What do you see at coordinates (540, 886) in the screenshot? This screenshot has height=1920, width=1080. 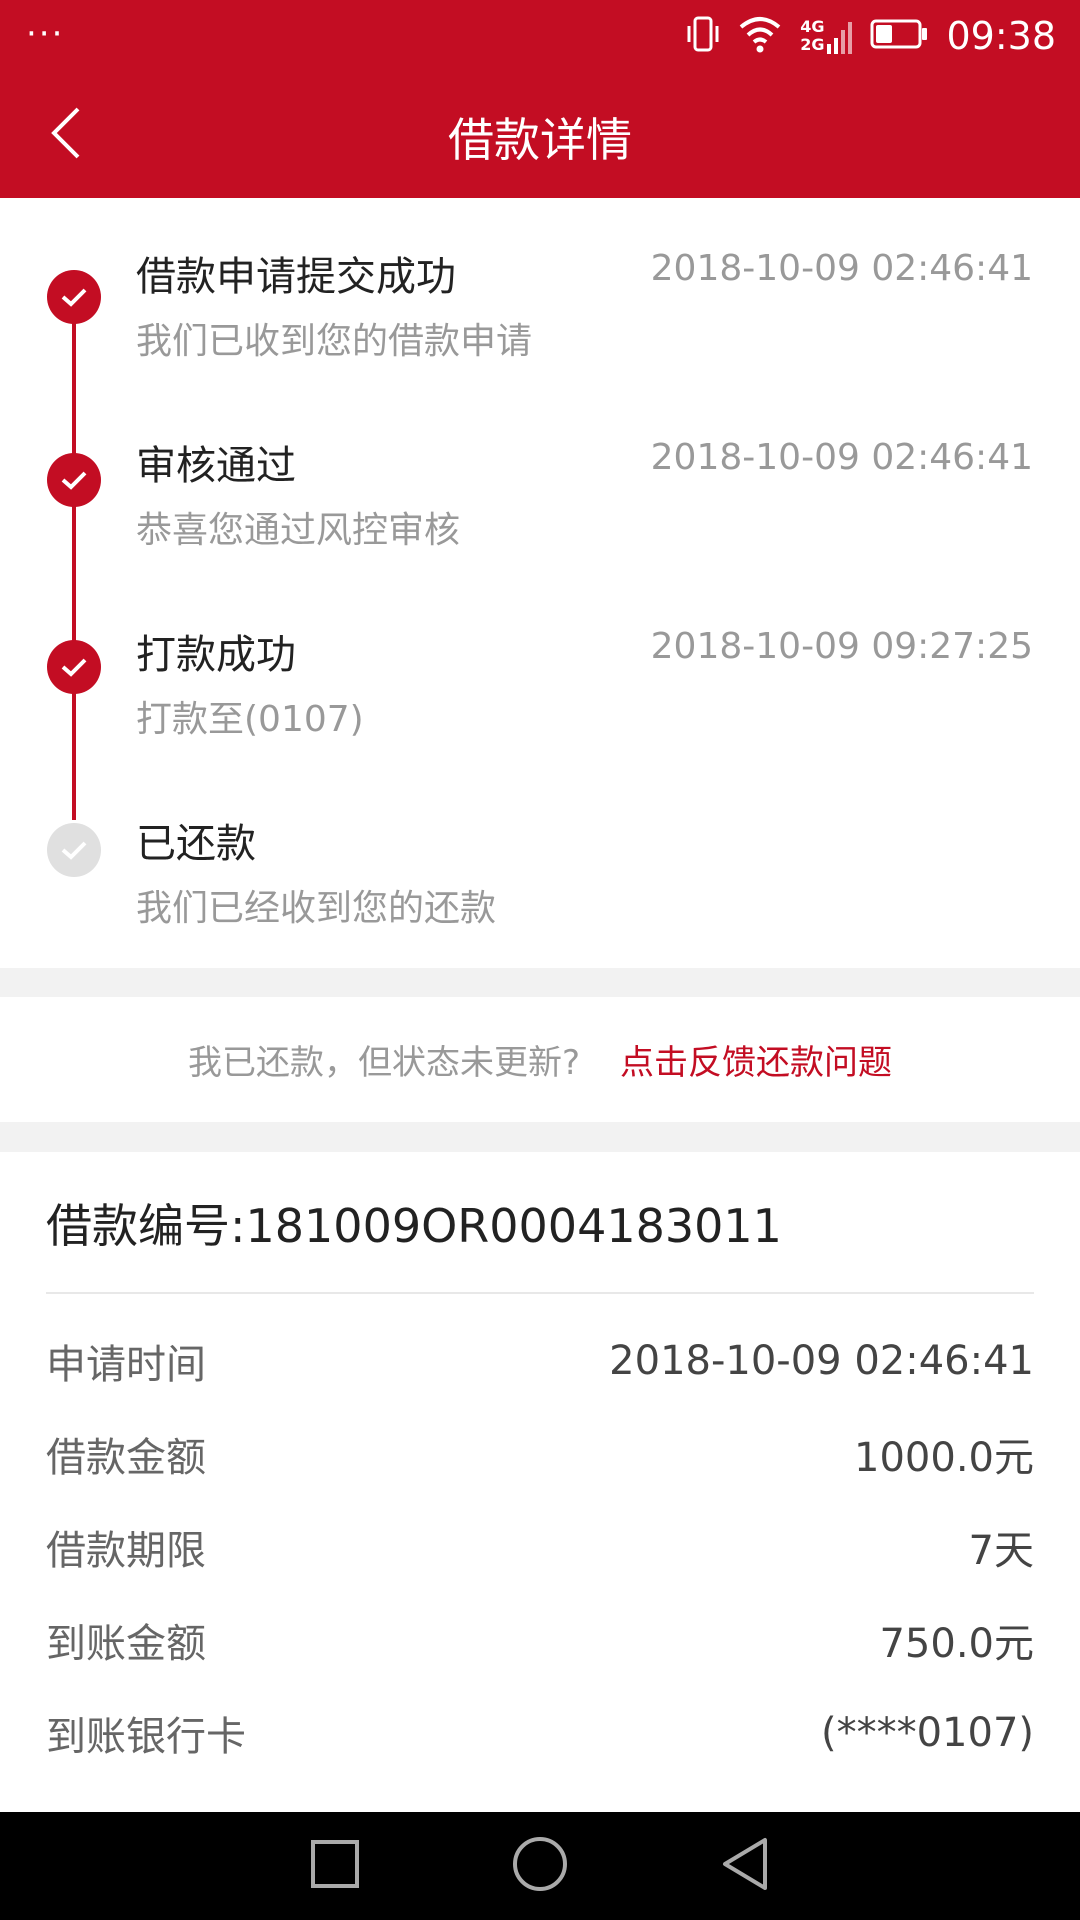 I see `timeline-step: 已还款 我们已经收到您的还款` at bounding box center [540, 886].